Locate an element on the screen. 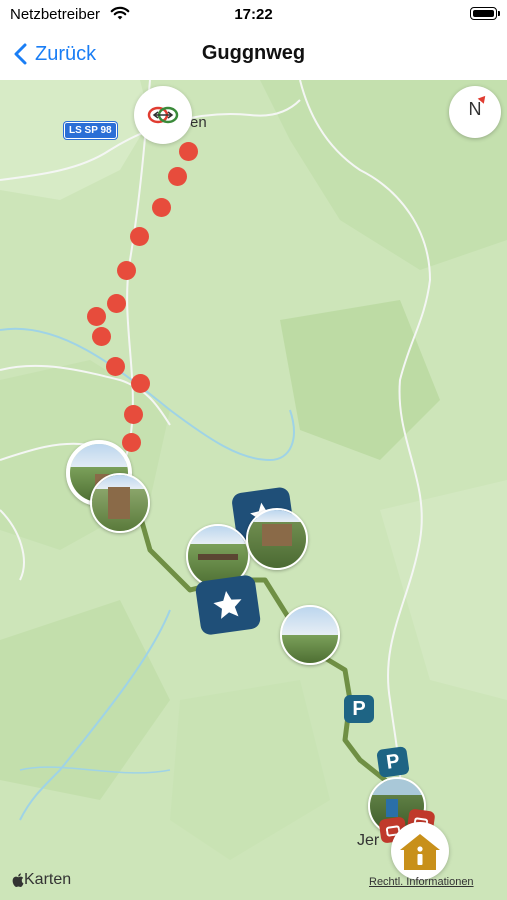 The height and width of the screenshot is (900, 507). trail-logo-marker is located at coordinates (163, 115).